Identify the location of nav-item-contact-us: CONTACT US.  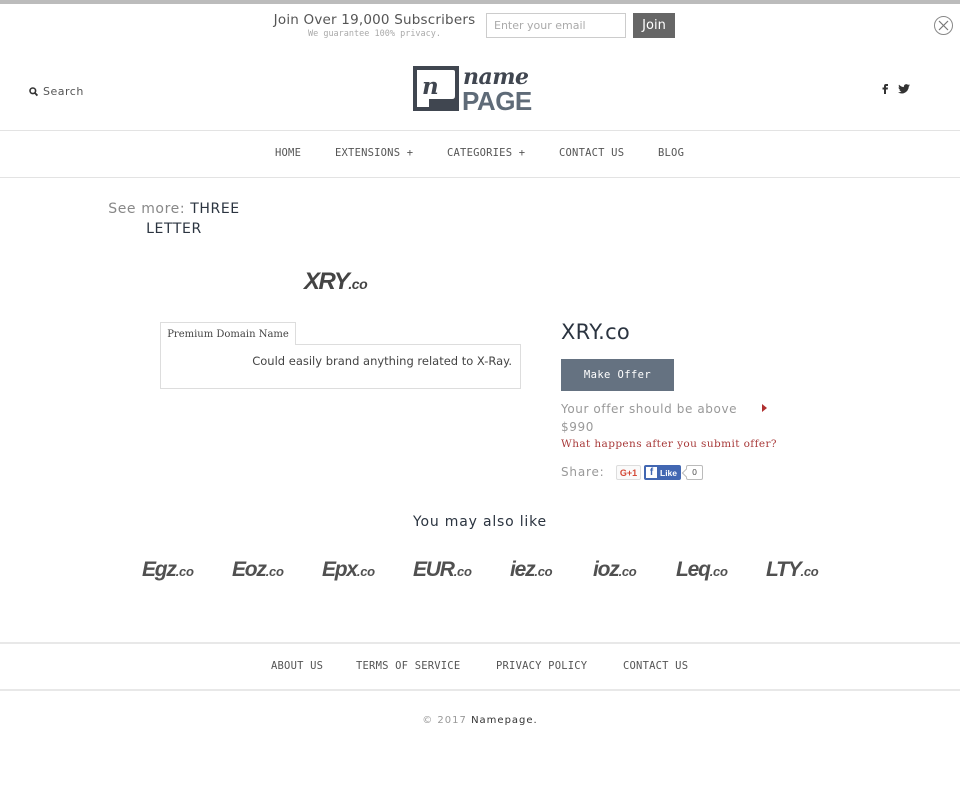
(591, 153).